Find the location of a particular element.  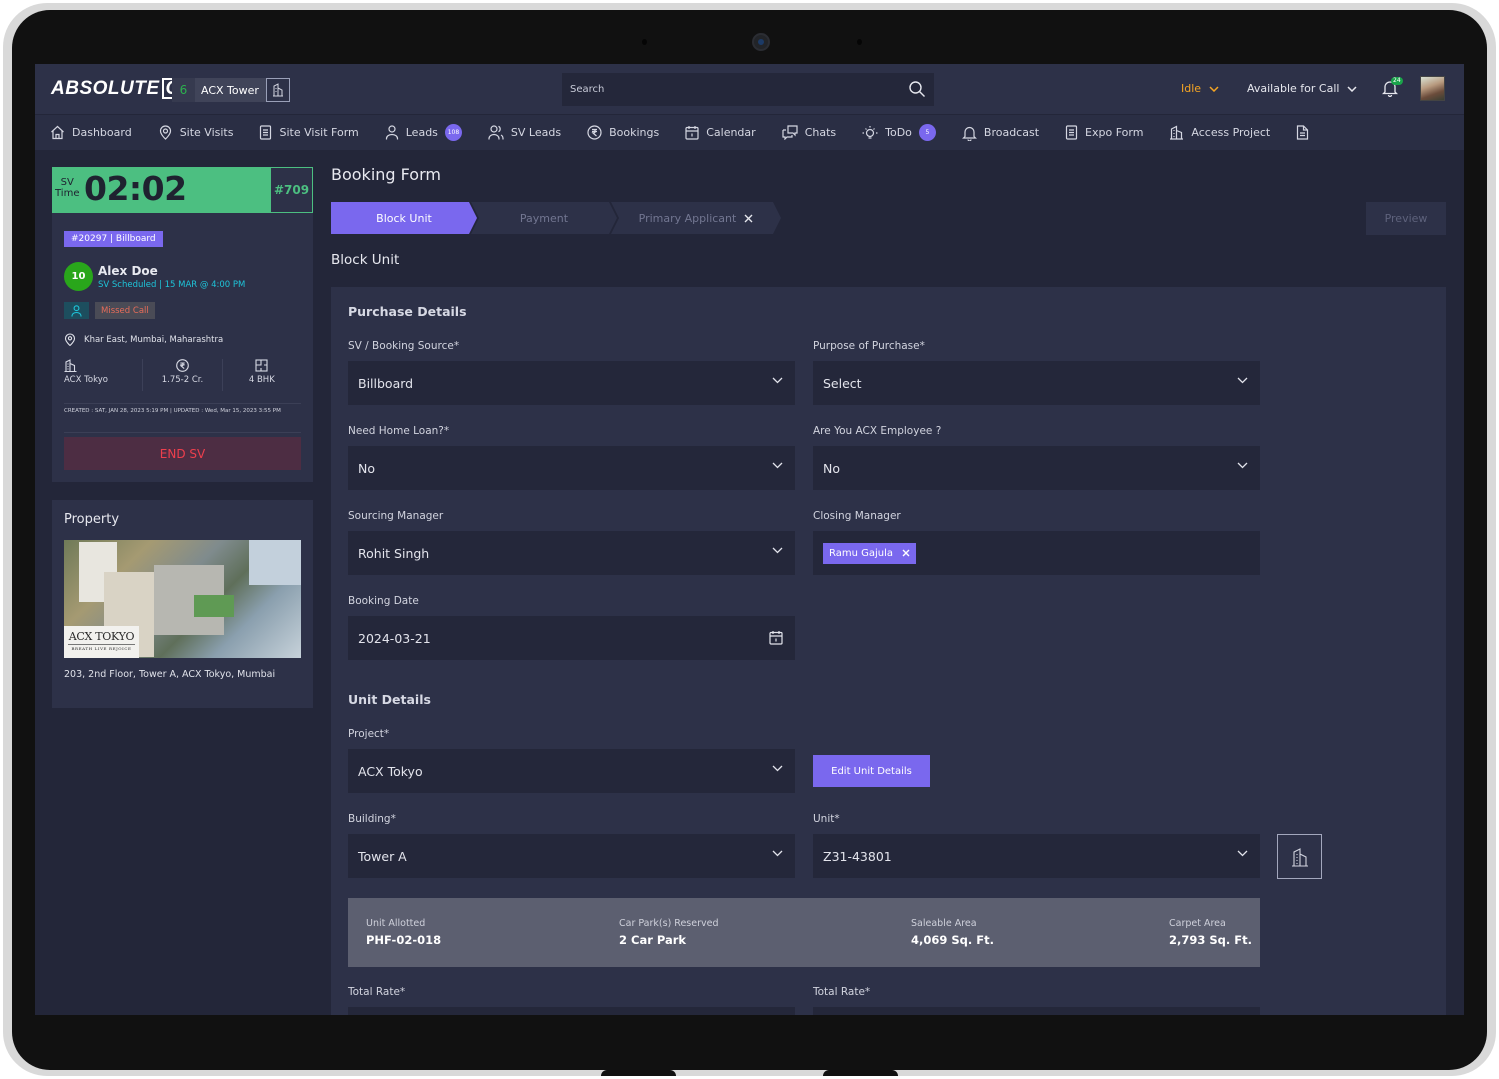

step-primary-applicant: Primary Applicant is located at coordinates (696, 218).